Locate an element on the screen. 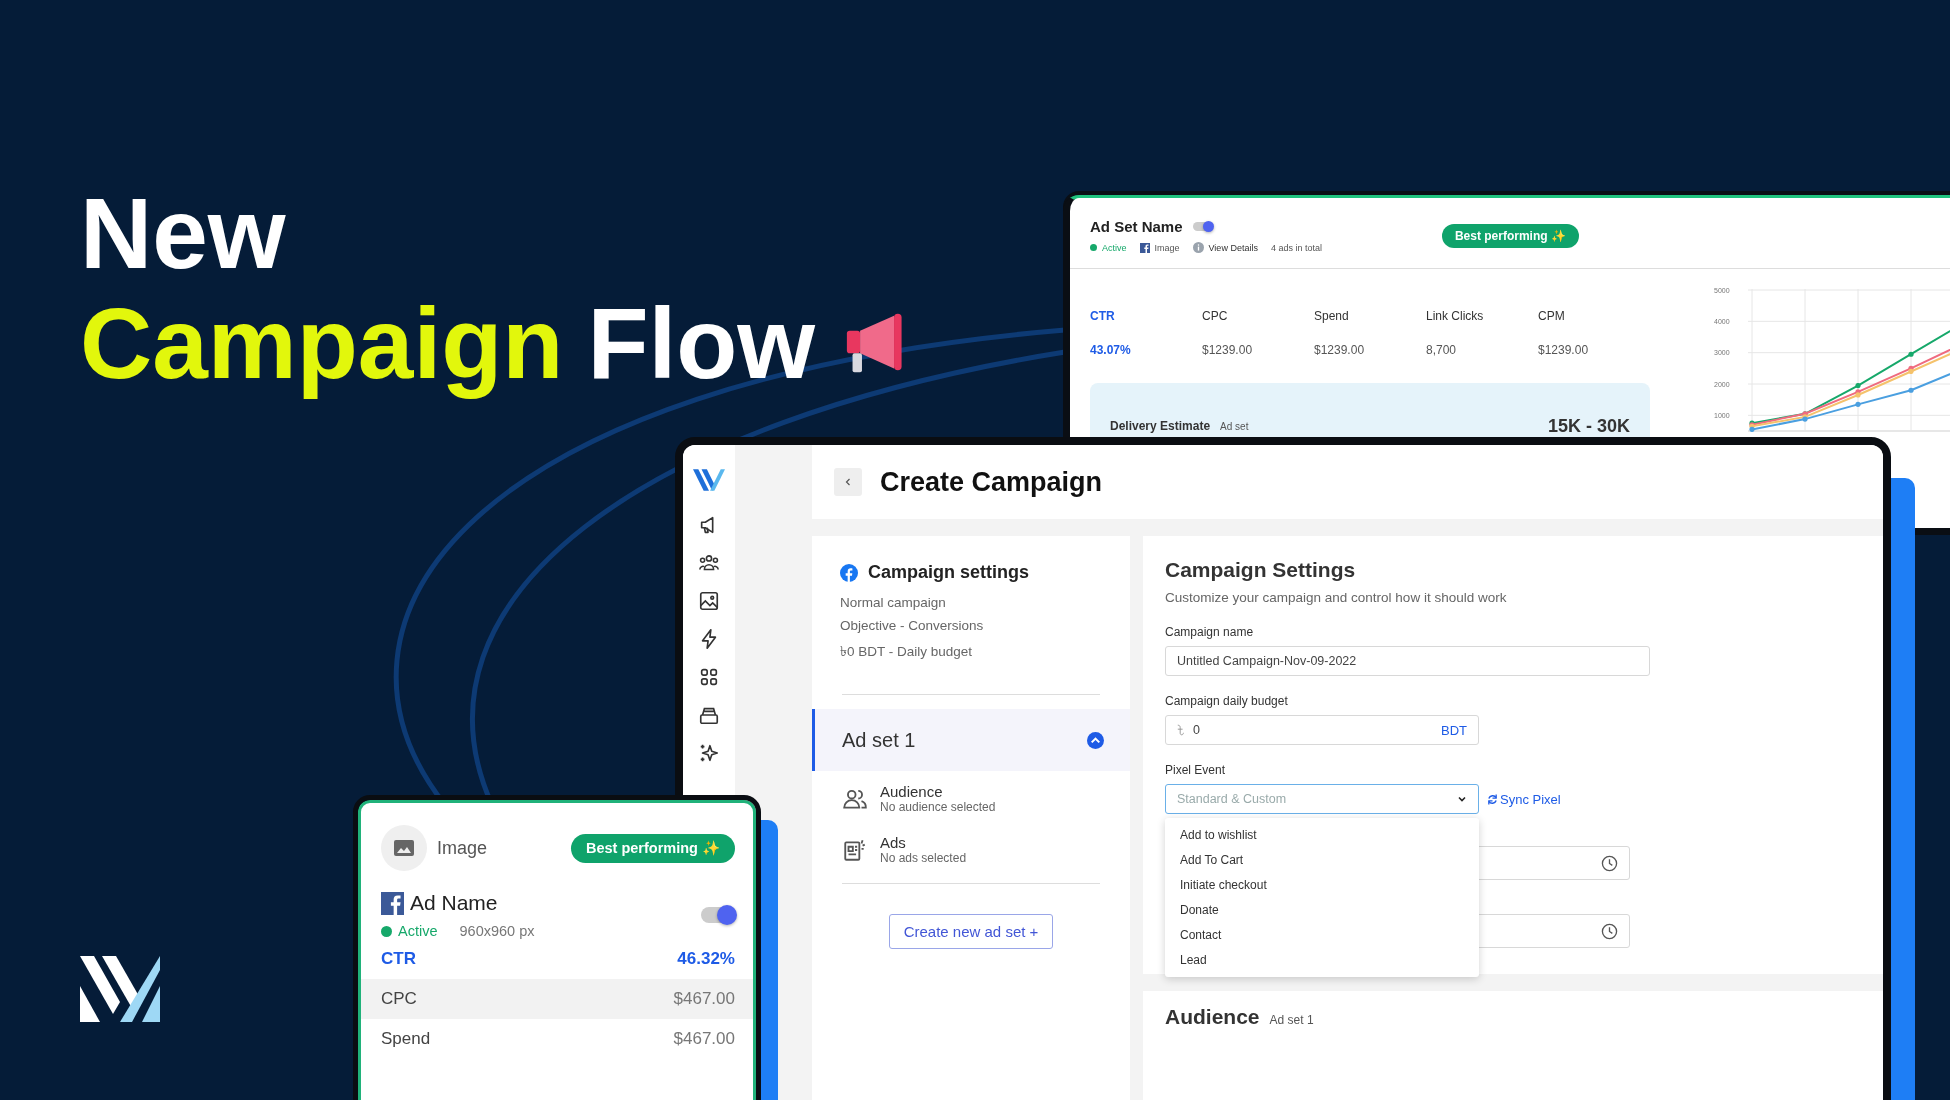 This screenshot has height=1100, width=1950. step-subtitle: No audience selected is located at coordinates (938, 807).